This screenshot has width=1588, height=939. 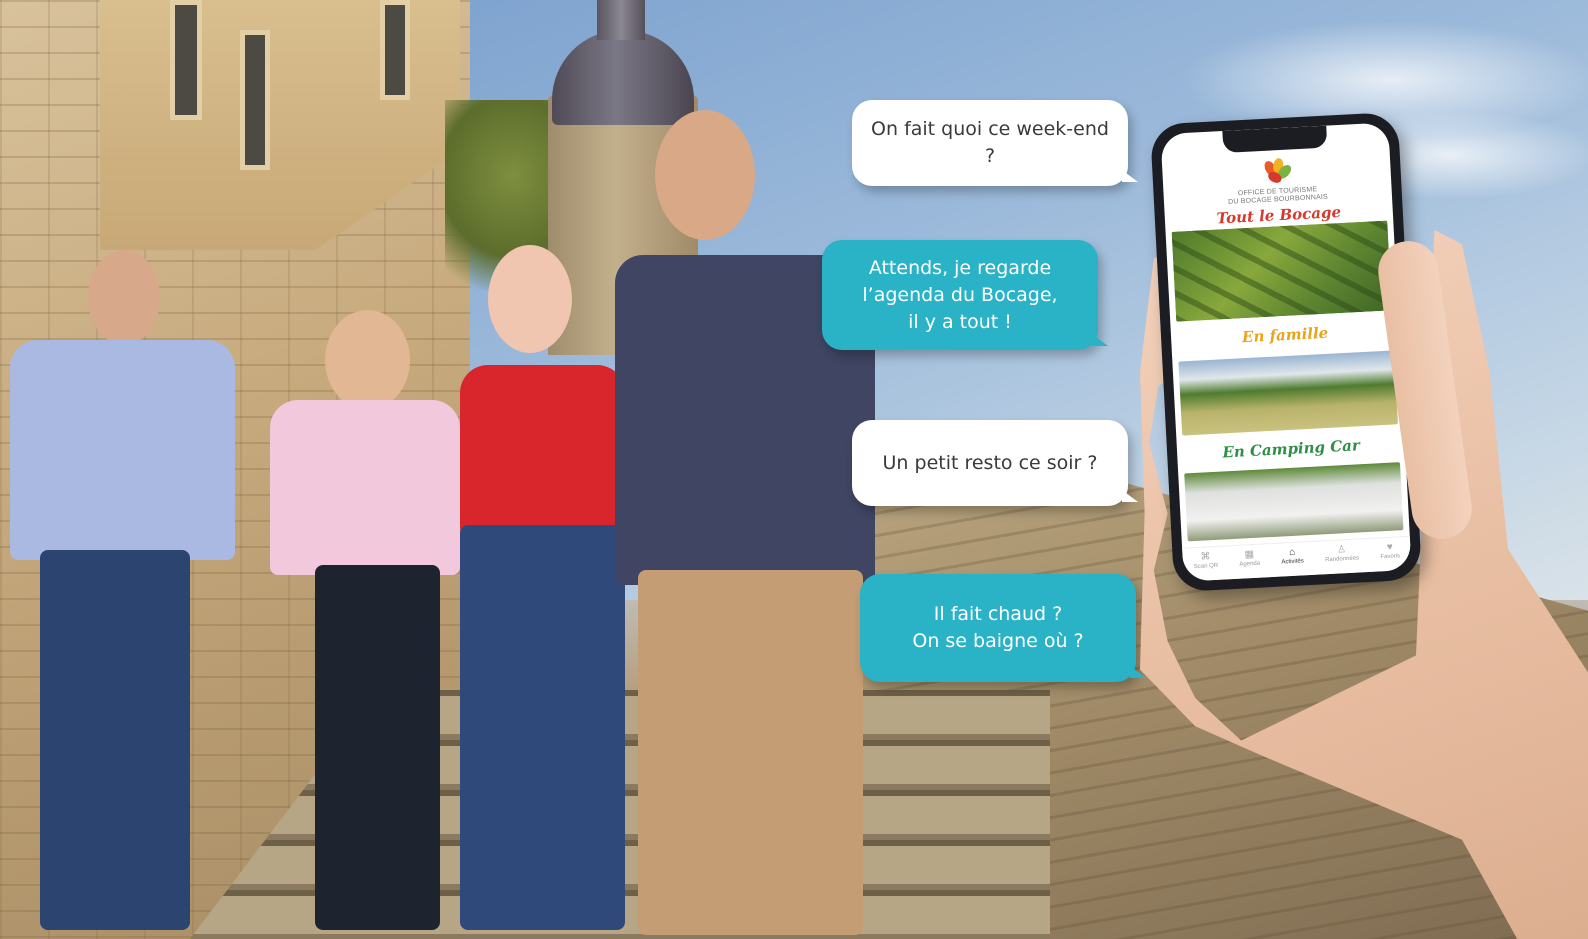 What do you see at coordinates (621, 20) in the screenshot?
I see `tower-spire` at bounding box center [621, 20].